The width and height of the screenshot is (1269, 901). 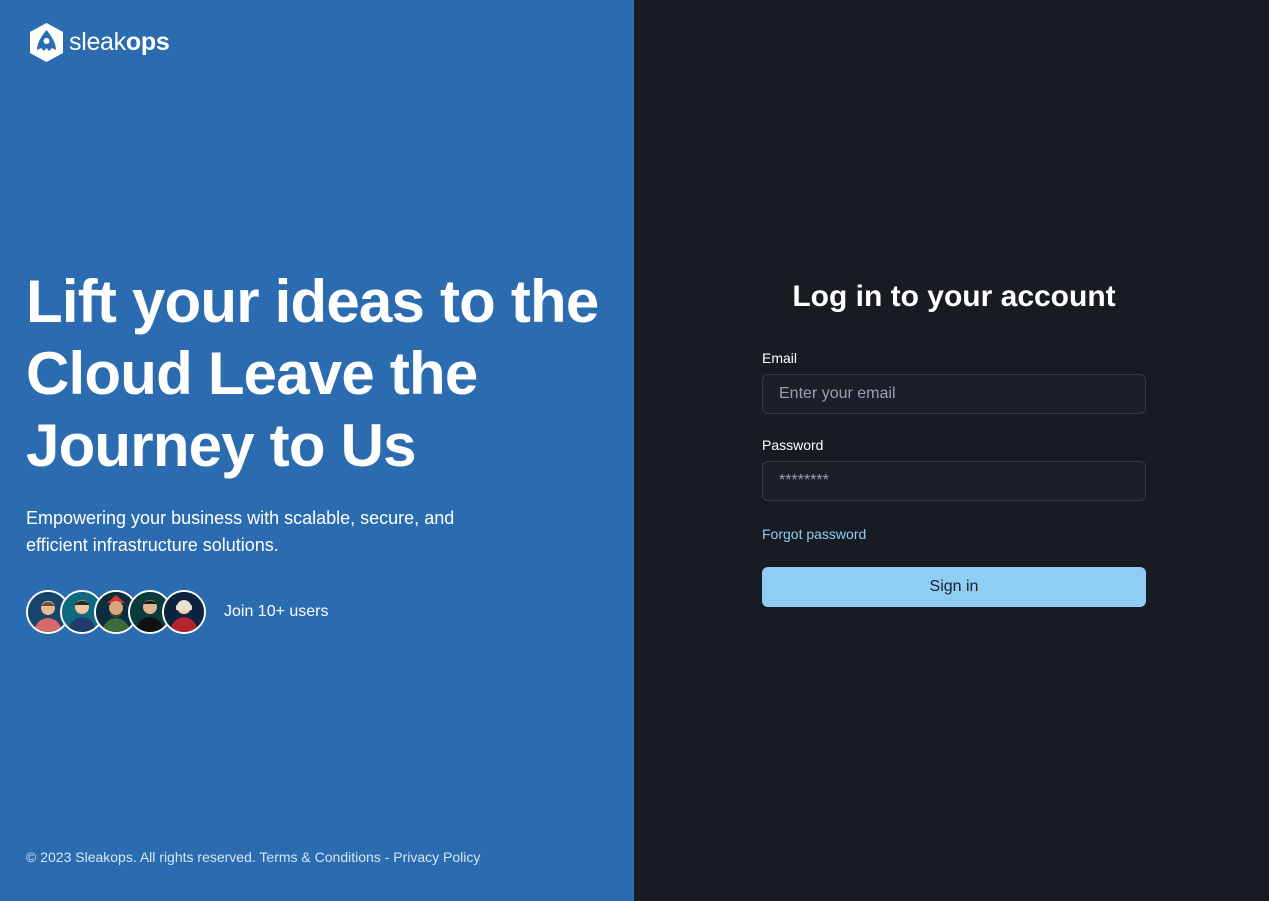 I want to click on brand-name-light: sleak, so click(x=97, y=42).